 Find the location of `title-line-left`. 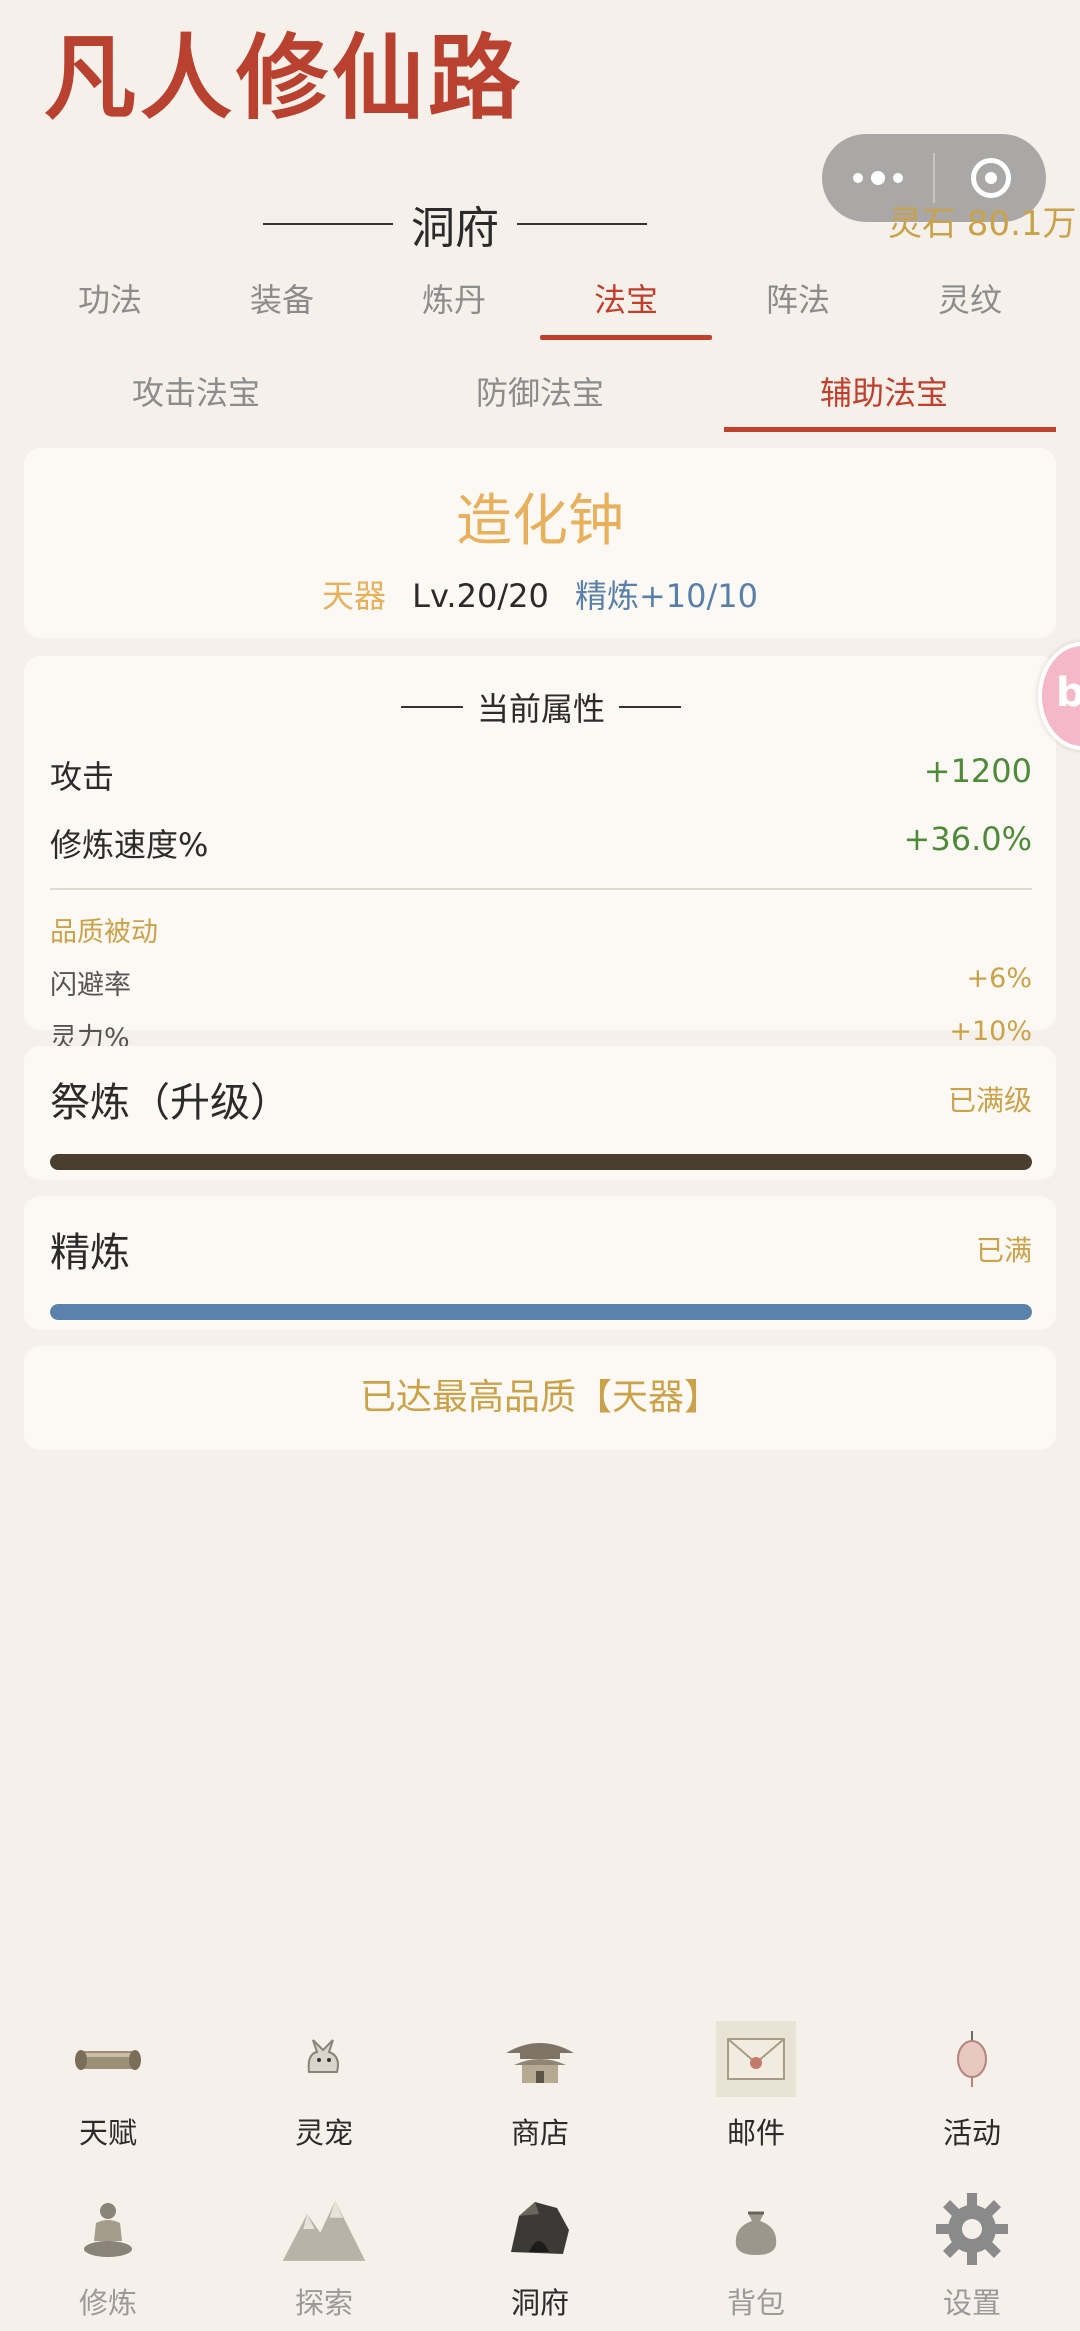

title-line-left is located at coordinates (328, 224).